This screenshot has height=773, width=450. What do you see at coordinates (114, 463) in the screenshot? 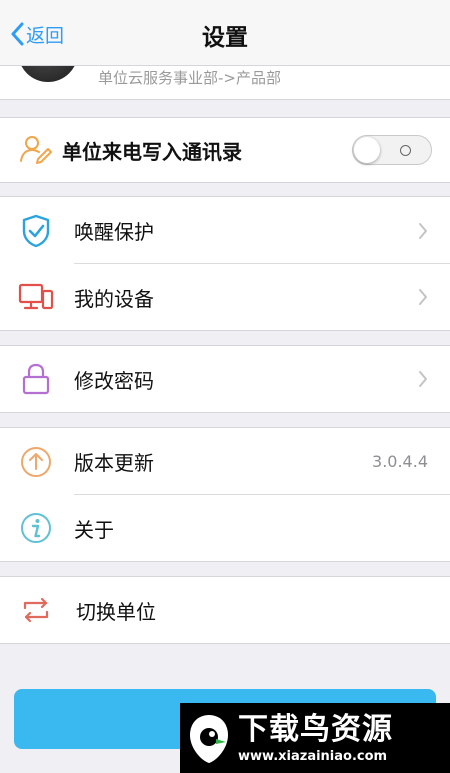
I see `list-item-label: 版本更新` at bounding box center [114, 463].